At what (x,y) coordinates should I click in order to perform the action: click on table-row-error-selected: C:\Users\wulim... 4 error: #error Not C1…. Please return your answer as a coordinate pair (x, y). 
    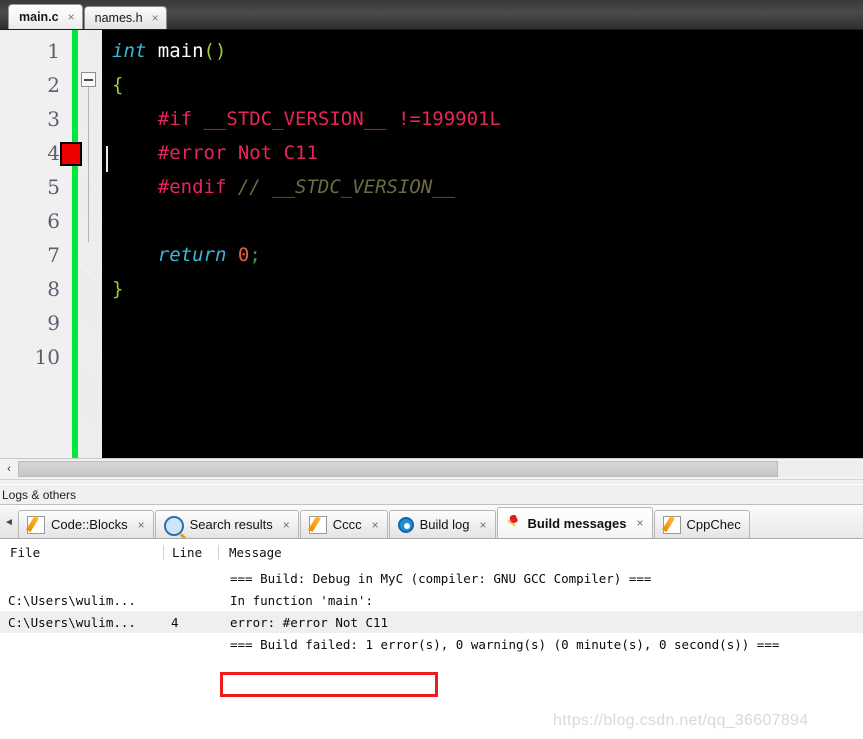
    Looking at the image, I should click on (431, 622).